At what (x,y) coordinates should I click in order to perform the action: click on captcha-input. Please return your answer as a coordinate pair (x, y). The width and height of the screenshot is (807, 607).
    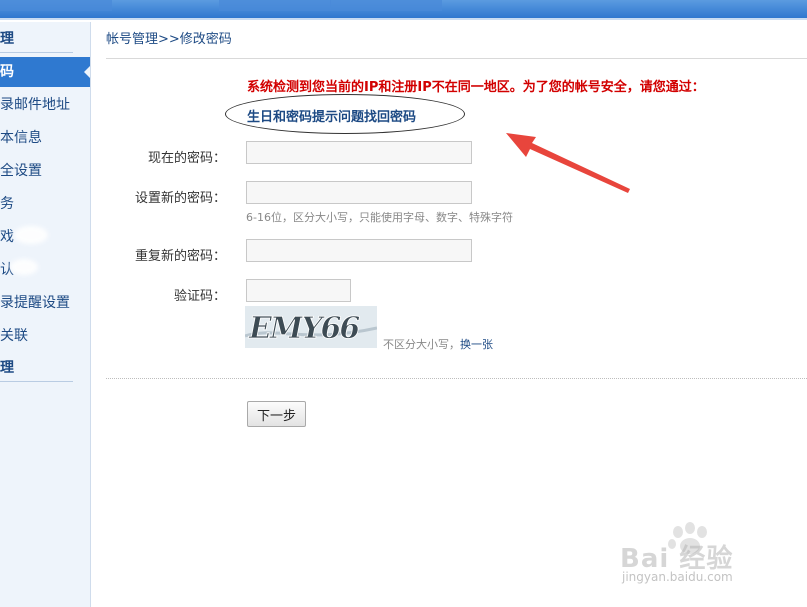
    Looking at the image, I should click on (298, 290).